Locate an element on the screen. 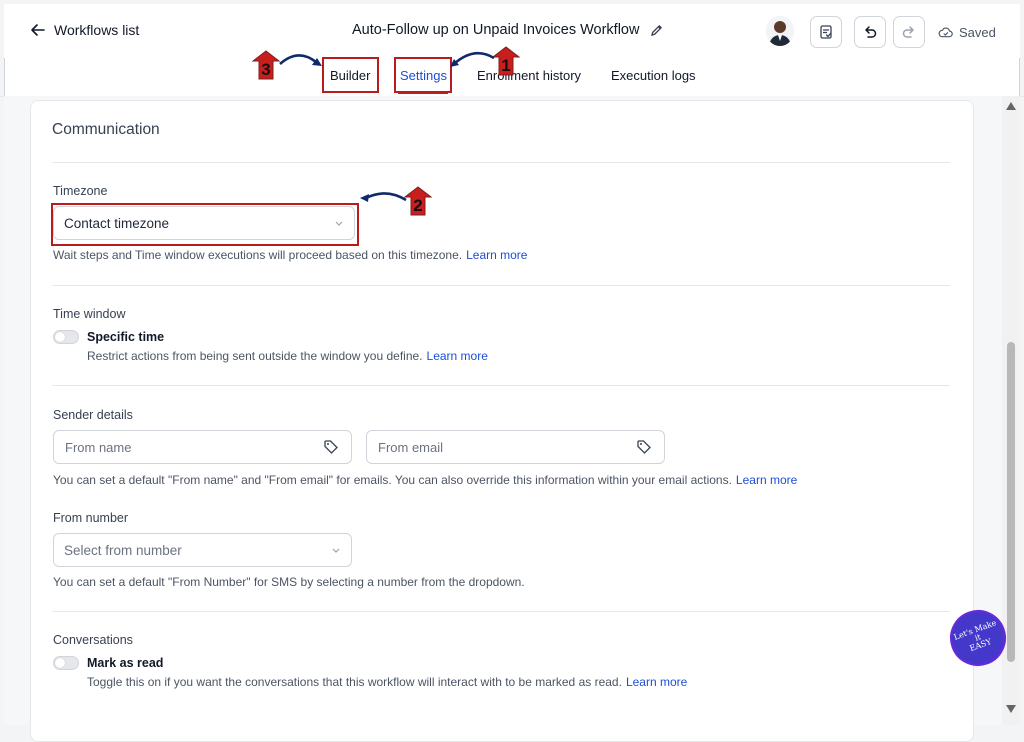 The image size is (1024, 742). from-number-select: Select from number is located at coordinates (202, 550).